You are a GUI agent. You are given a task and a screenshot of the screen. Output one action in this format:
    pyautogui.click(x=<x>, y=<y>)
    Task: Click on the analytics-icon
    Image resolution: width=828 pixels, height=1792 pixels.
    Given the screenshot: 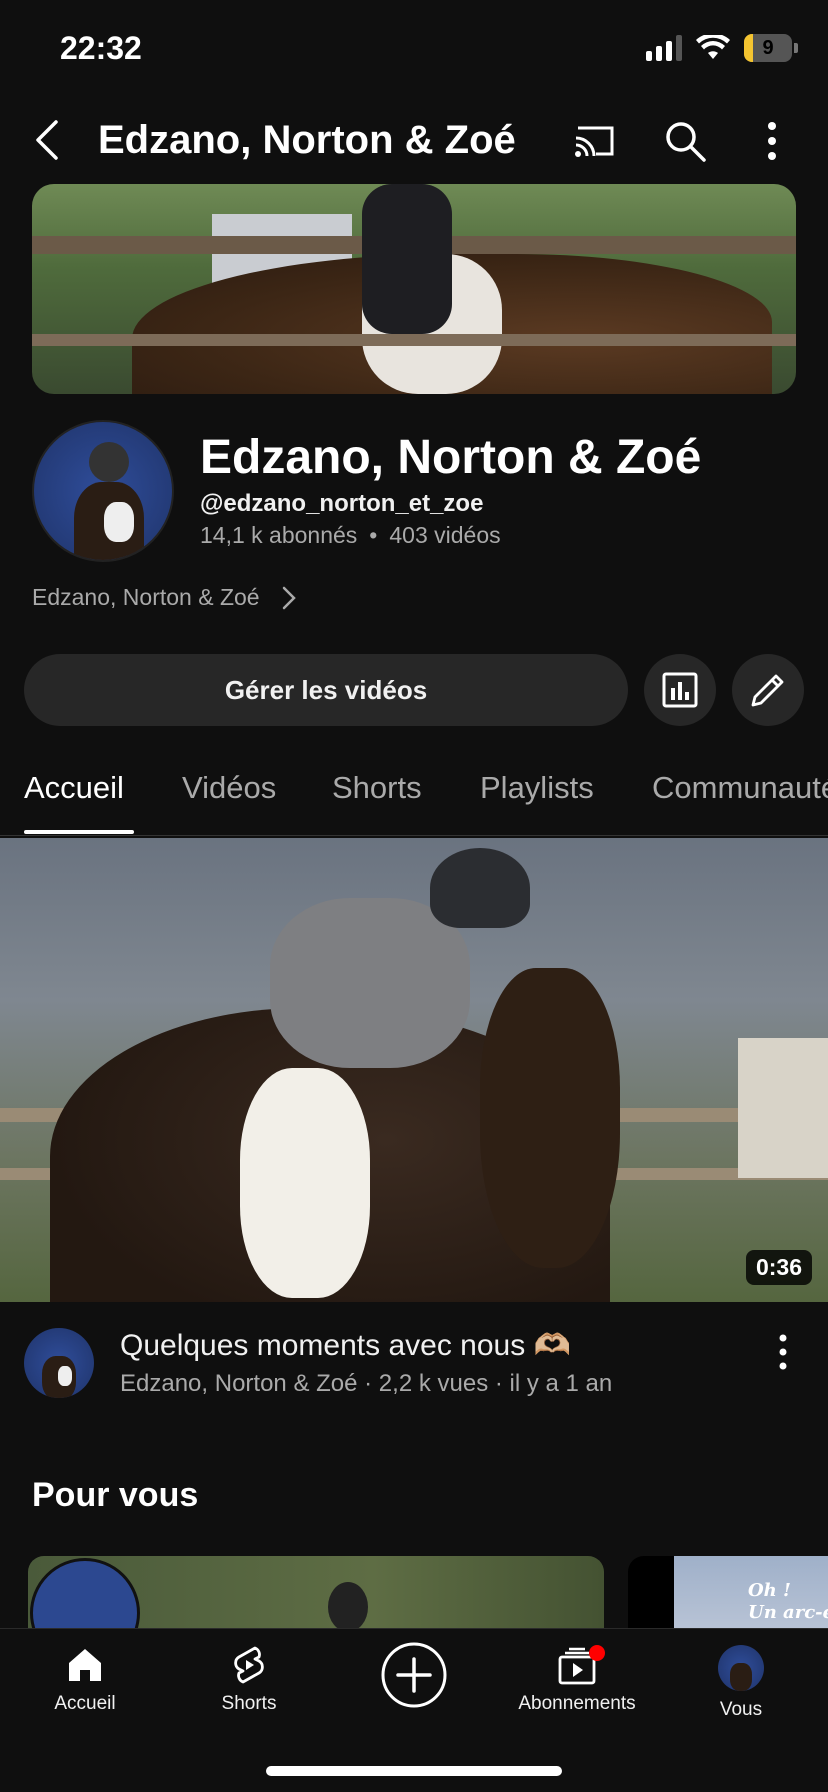 What is the action you would take?
    pyautogui.click(x=680, y=690)
    